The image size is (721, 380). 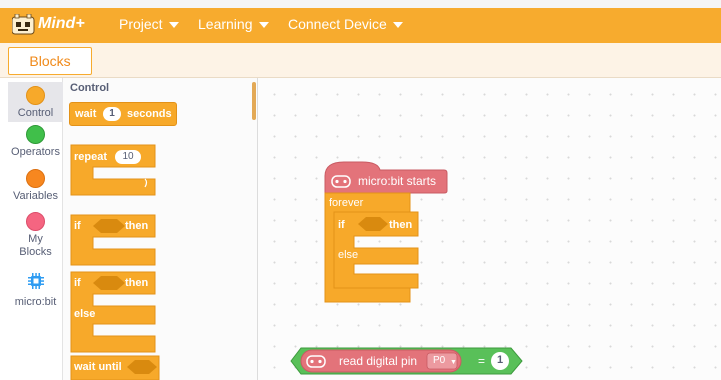 What do you see at coordinates (348, 255) in the screenshot?
I see `workspace-else-label: else` at bounding box center [348, 255].